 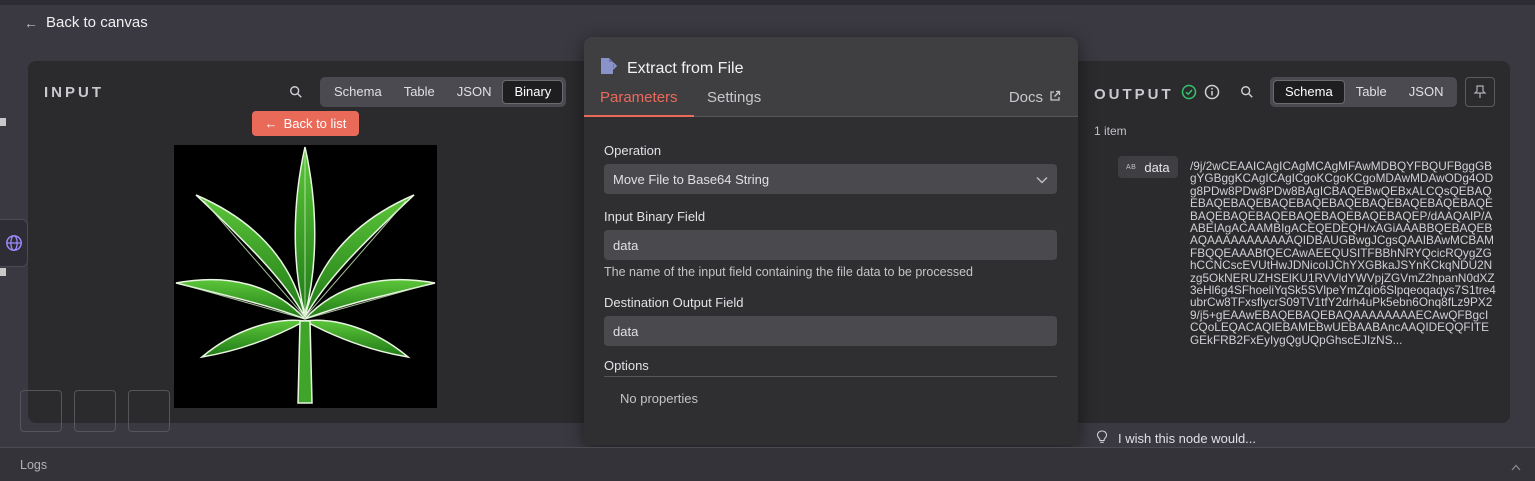 What do you see at coordinates (474, 92) in the screenshot?
I see `input-tab-json: JSON` at bounding box center [474, 92].